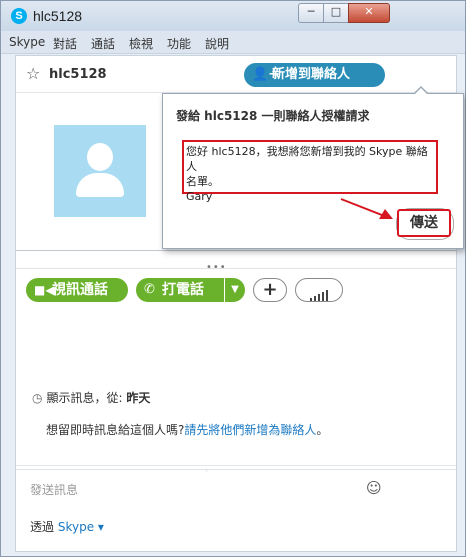 The width and height of the screenshot is (466, 557). What do you see at coordinates (236, 250) in the screenshot?
I see `profile-divider` at bounding box center [236, 250].